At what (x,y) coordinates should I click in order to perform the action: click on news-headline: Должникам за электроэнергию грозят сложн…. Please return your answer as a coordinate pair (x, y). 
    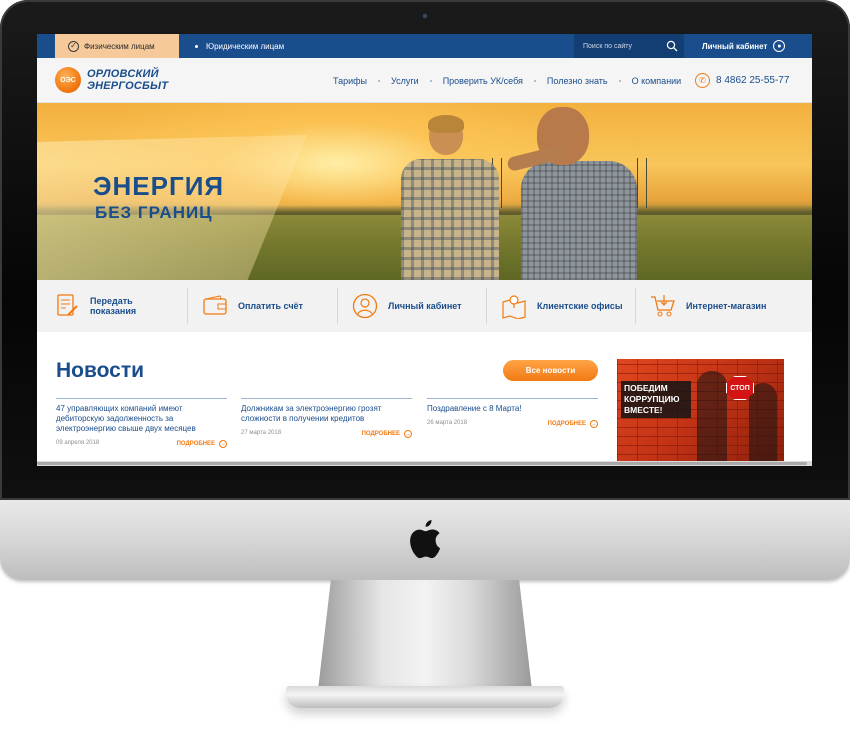
    Looking at the image, I should click on (326, 414).